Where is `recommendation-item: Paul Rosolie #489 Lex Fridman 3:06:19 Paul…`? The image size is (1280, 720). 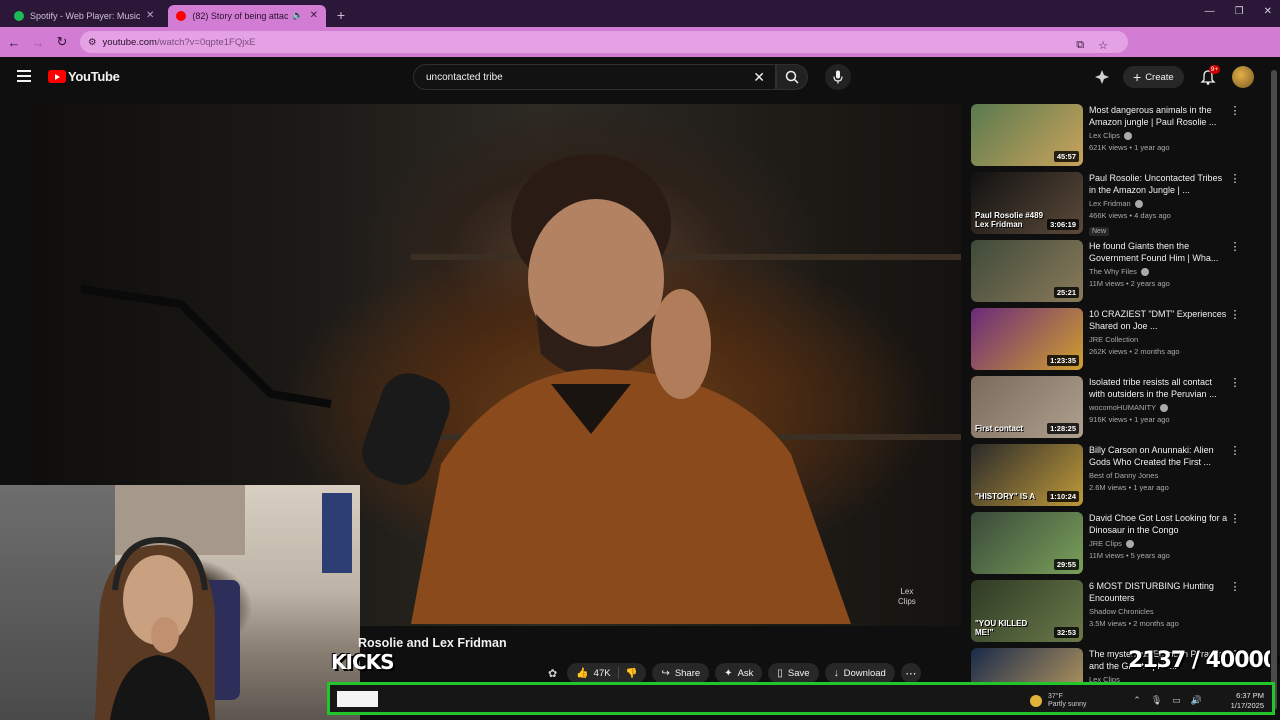 recommendation-item: Paul Rosolie #489 Lex Fridman 3:06:19 Paul… is located at coordinates (1111, 206).